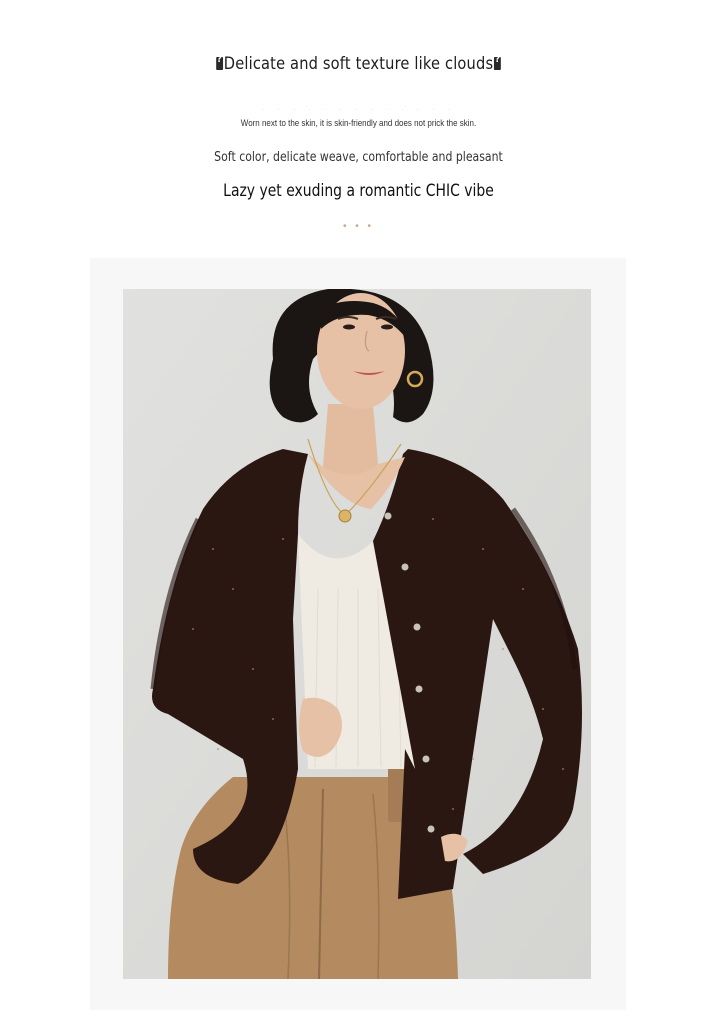 Image resolution: width=717 pixels, height=1024 pixels. What do you see at coordinates (350, 441) in the screenshot?
I see `neck` at bounding box center [350, 441].